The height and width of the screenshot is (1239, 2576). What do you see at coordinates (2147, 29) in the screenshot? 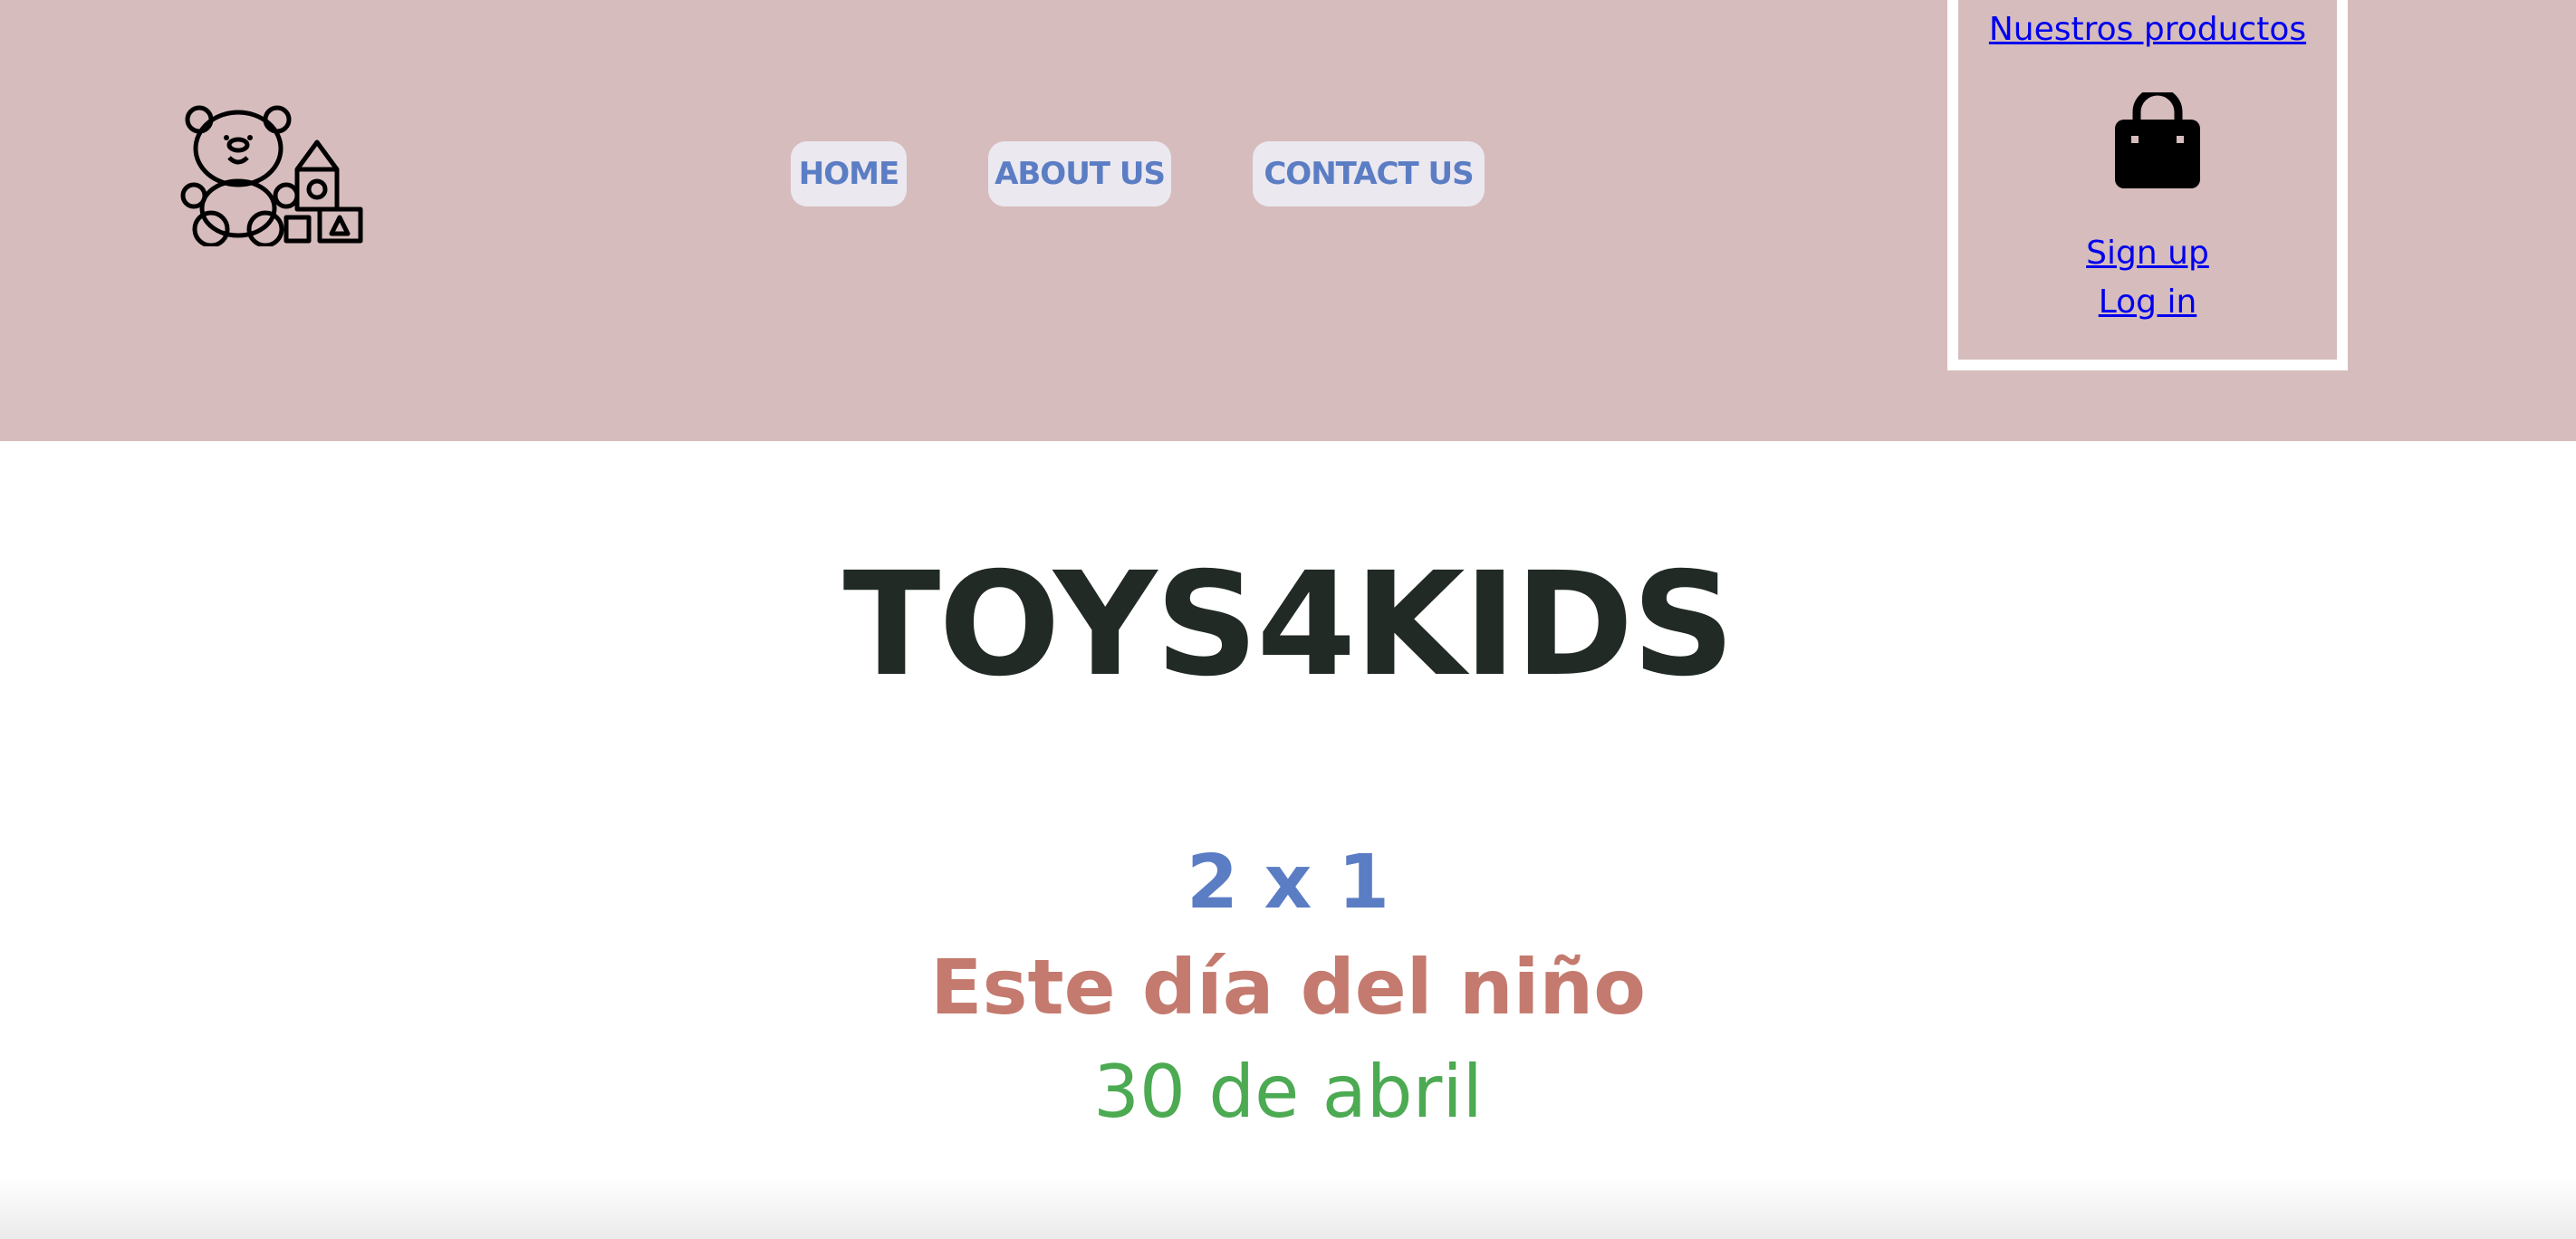
I see `products-link: Nuestros productos` at bounding box center [2147, 29].